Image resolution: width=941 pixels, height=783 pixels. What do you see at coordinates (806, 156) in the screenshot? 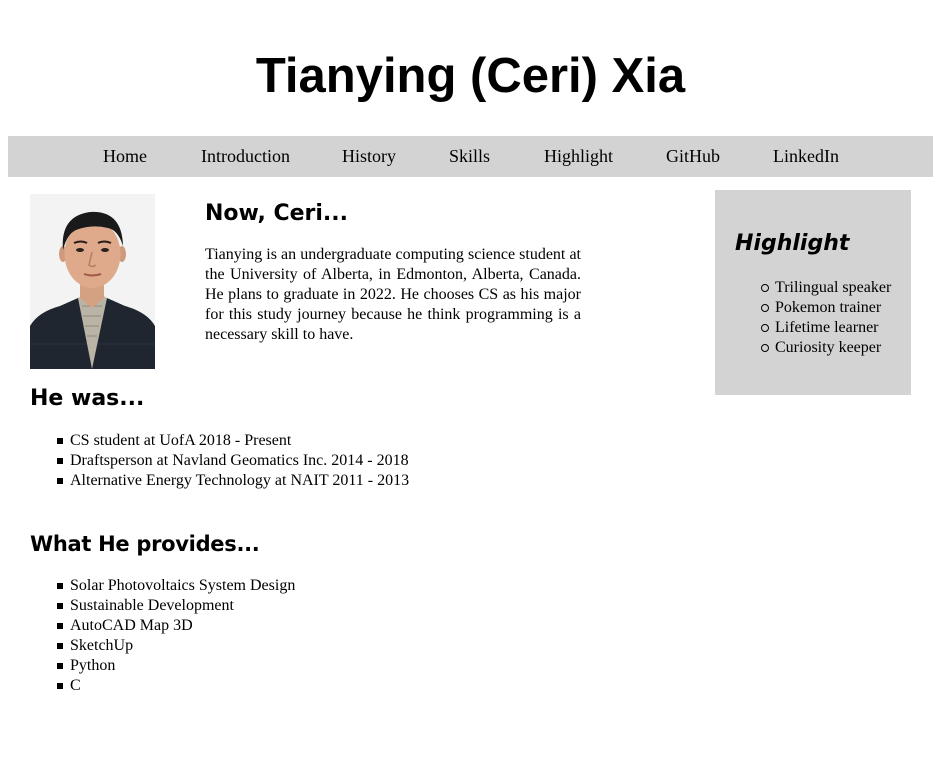
I see `nav-link-linkedin: LinkedIn` at bounding box center [806, 156].